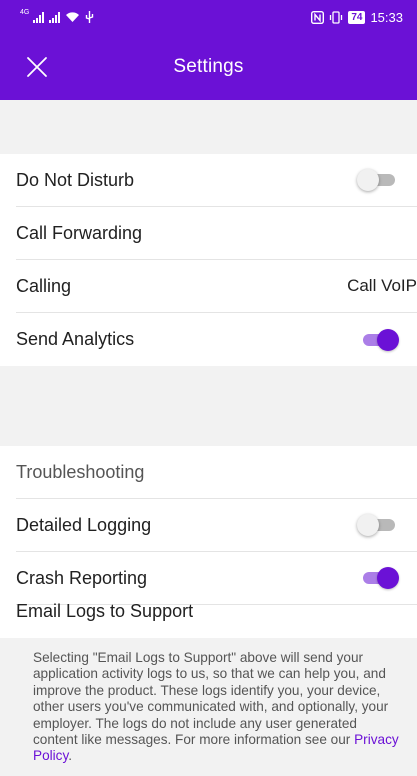 This screenshot has height=776, width=417. I want to click on troubleshooting-header-label: Troubleshooting, so click(80, 471).